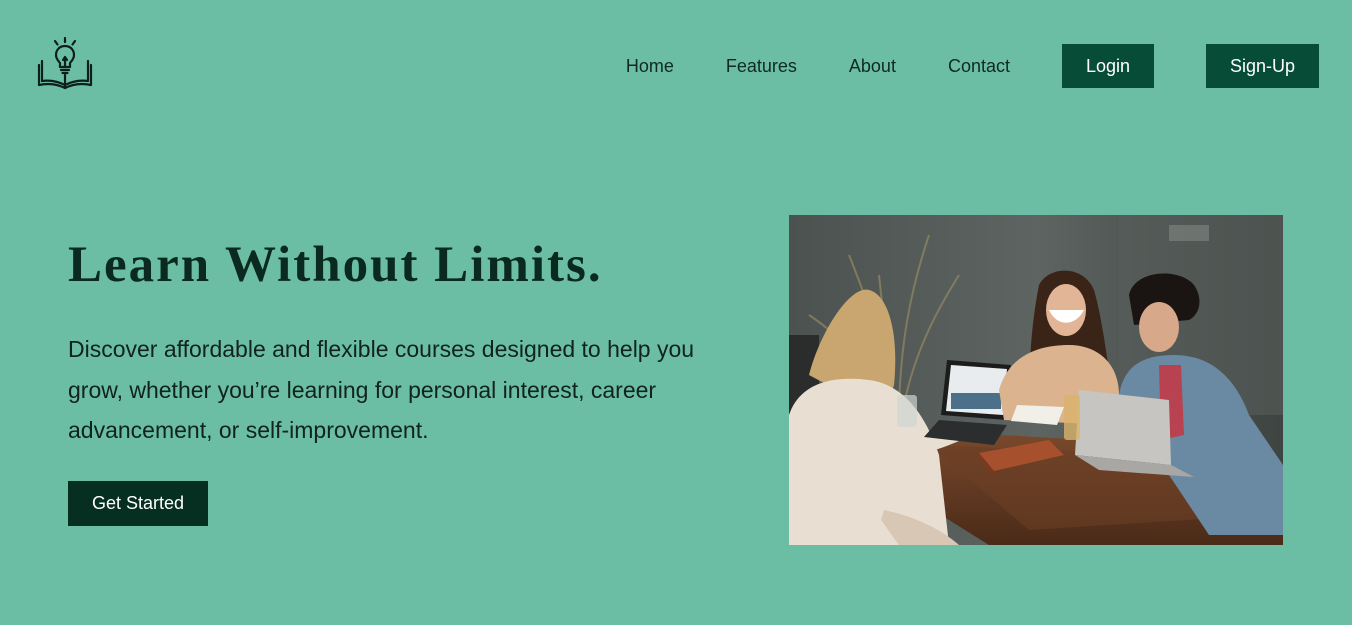  I want to click on get-started-button: Get Started, so click(138, 503).